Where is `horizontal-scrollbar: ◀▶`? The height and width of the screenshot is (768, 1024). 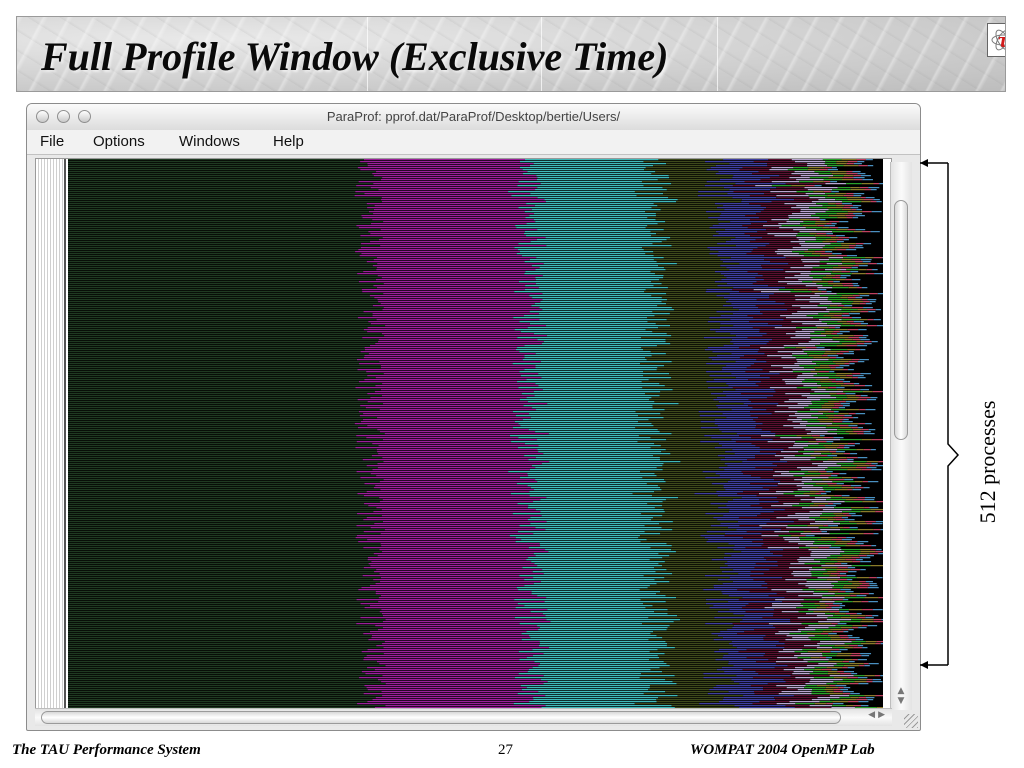
horizontal-scrollbar: ◀▶ is located at coordinates (463, 717).